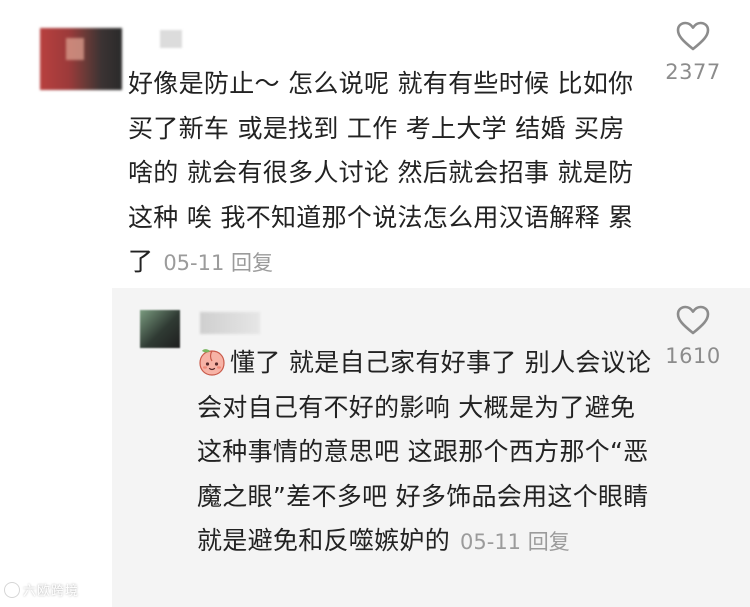  I want to click on comment-like-count: 2377, so click(693, 72).